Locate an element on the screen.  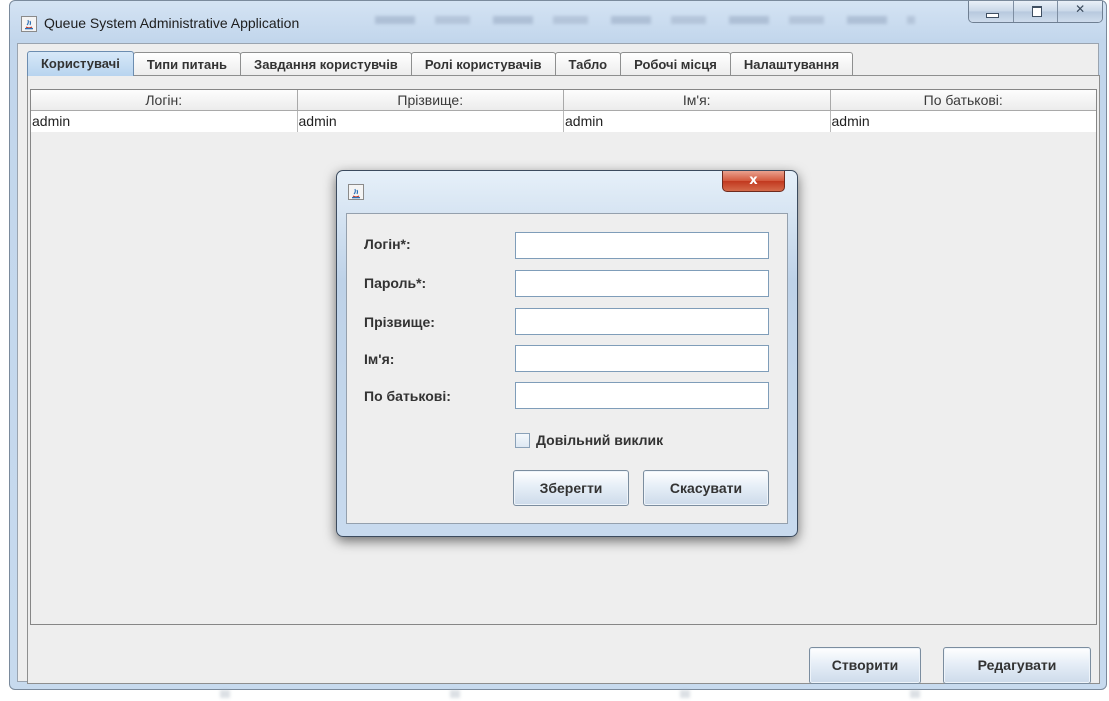
create-button: Створити is located at coordinates (865, 665).